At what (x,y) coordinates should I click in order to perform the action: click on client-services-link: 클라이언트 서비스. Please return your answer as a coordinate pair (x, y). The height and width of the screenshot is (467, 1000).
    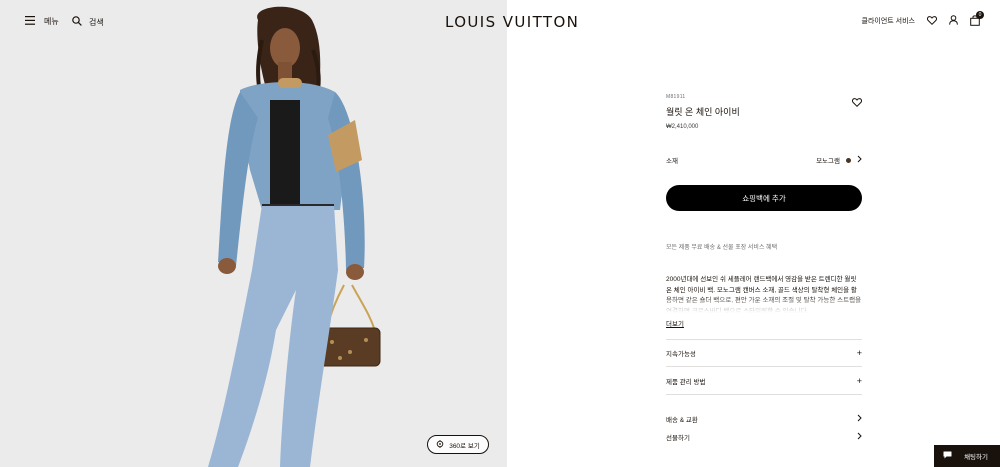
    Looking at the image, I should click on (888, 21).